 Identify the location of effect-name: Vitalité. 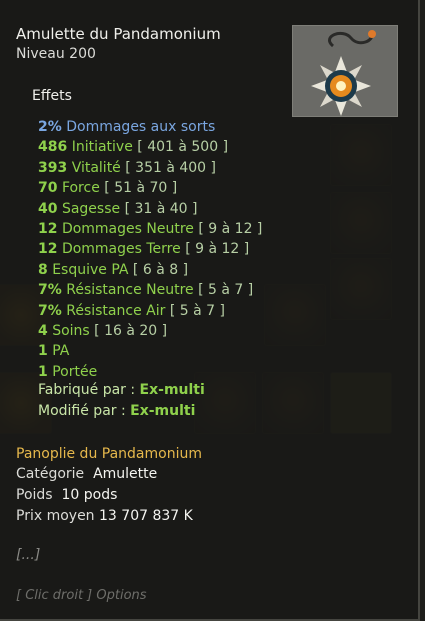
(96, 167).